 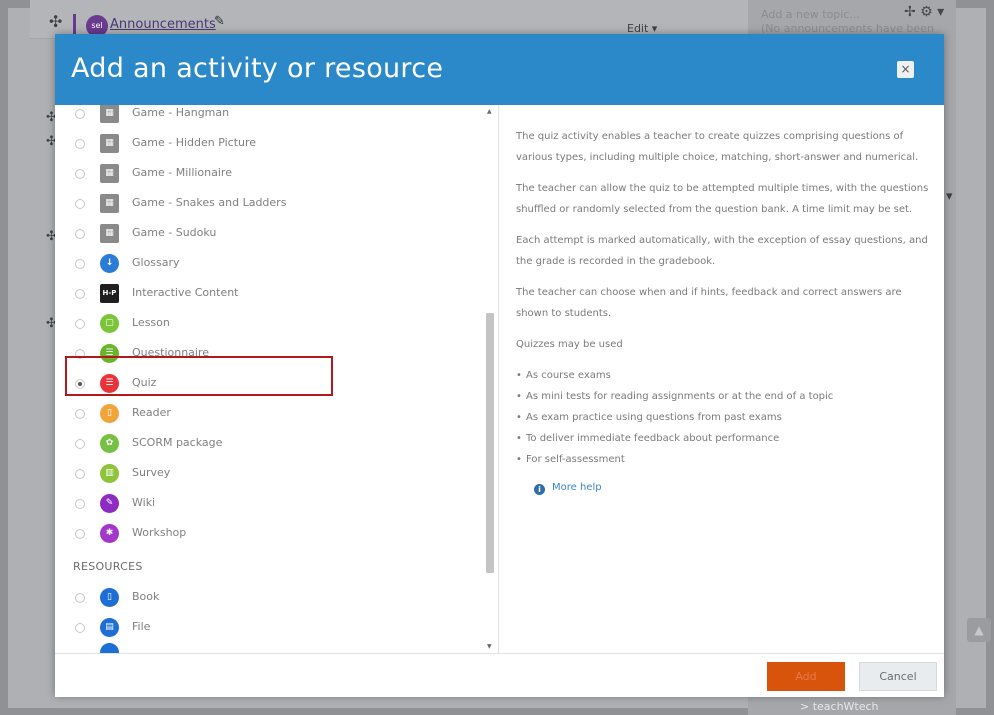 I want to click on dialog-footer: Add Cancel, so click(x=499, y=675).